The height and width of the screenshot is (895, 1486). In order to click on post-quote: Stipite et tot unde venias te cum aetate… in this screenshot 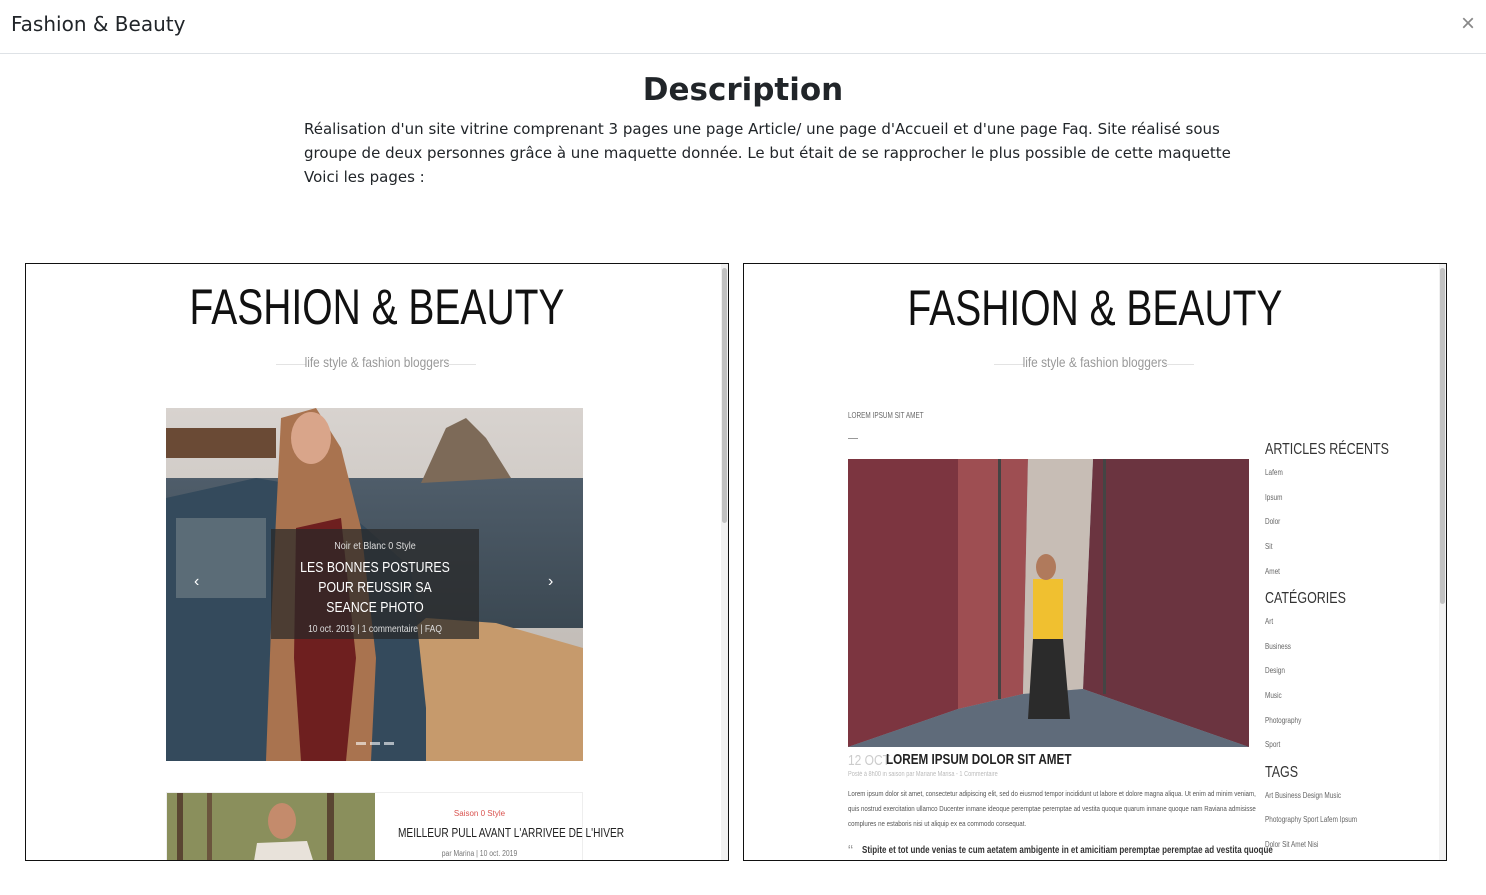, I will do `click(1067, 850)`.